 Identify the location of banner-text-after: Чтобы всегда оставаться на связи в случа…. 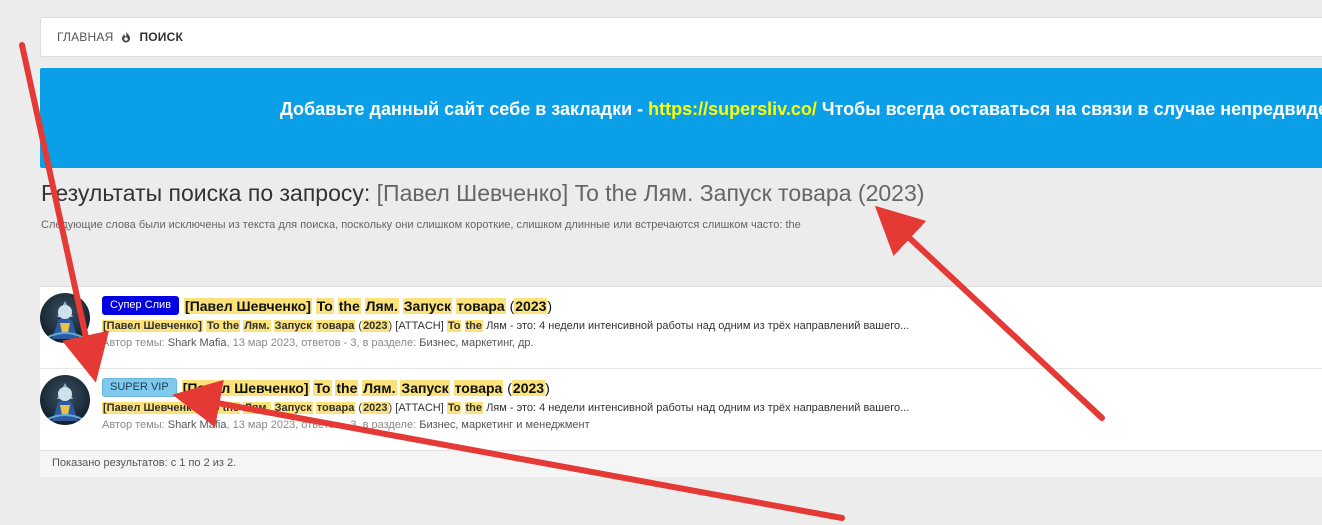
(1069, 109).